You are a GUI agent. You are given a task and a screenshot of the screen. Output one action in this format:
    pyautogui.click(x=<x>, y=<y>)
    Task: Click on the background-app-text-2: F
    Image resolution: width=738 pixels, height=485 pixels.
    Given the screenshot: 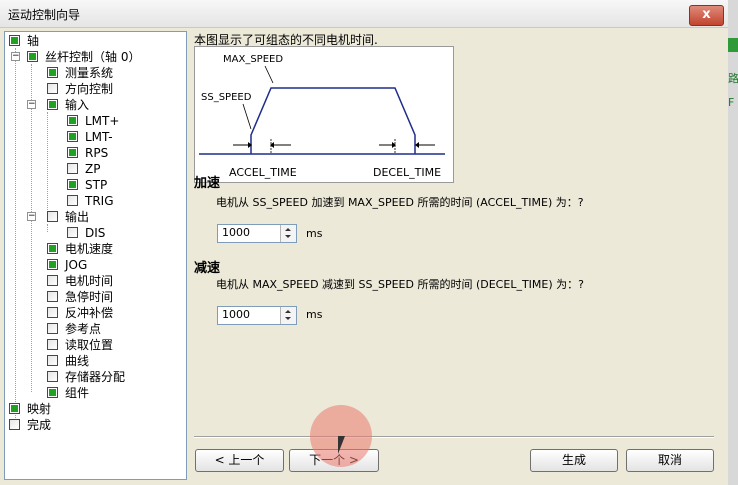 What is the action you would take?
    pyautogui.click(x=731, y=102)
    